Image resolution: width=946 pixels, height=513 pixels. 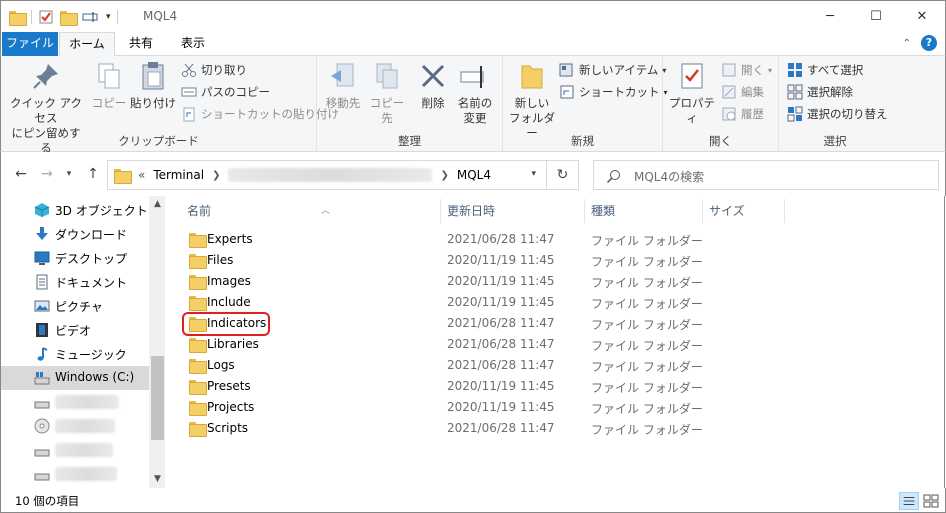 What do you see at coordinates (451, 260) in the screenshot?
I see `table-row: Files 2020/11/19 11:45 ファイル フォルダー` at bounding box center [451, 260].